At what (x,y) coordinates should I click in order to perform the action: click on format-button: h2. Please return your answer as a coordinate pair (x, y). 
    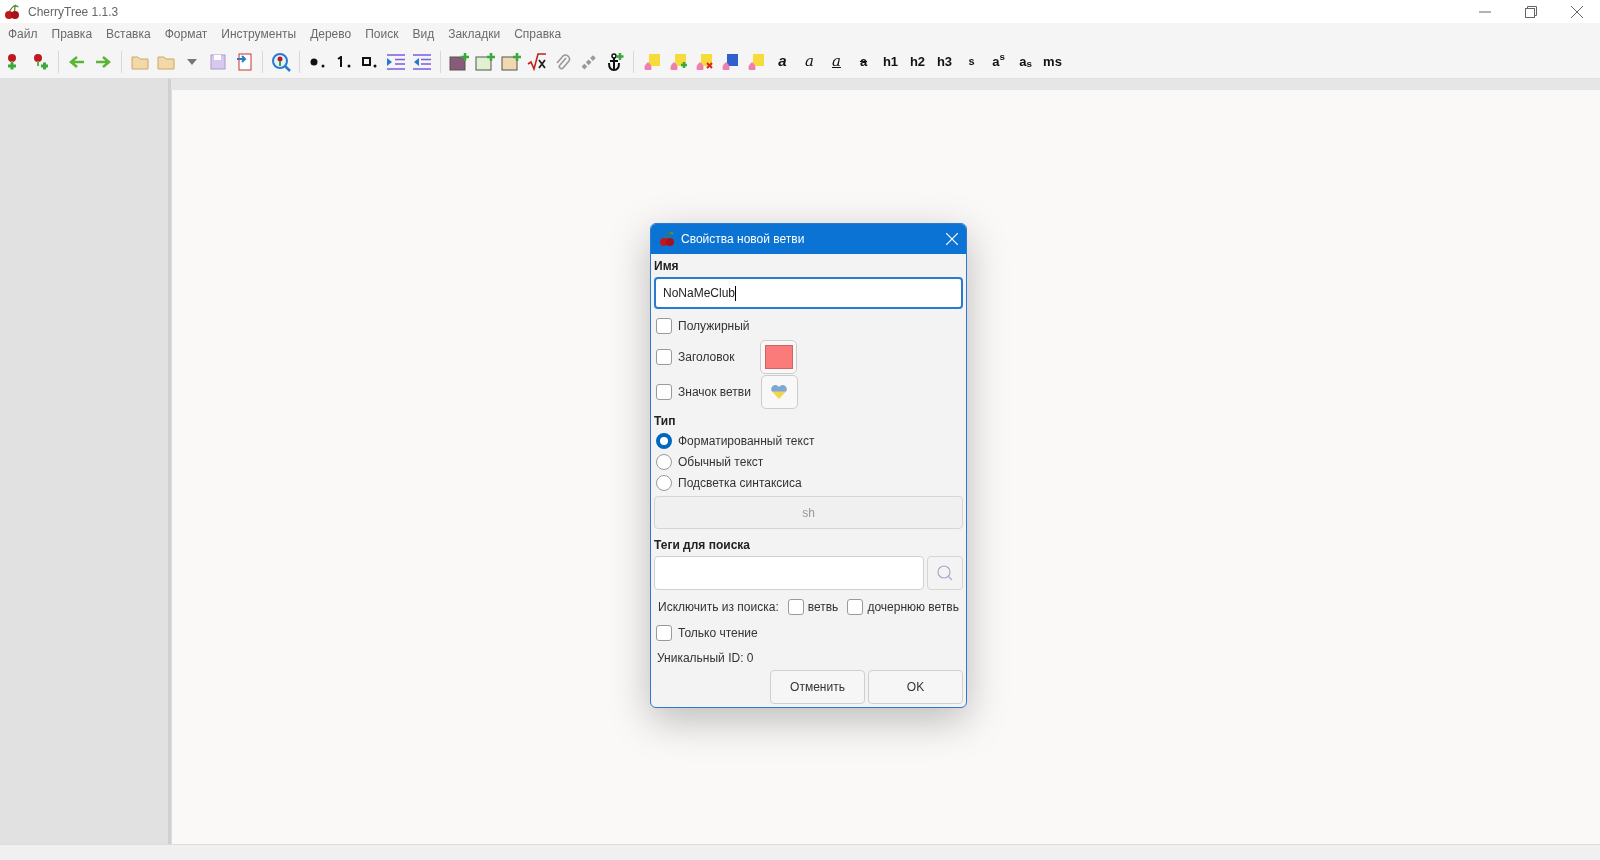
    Looking at the image, I should click on (917, 61).